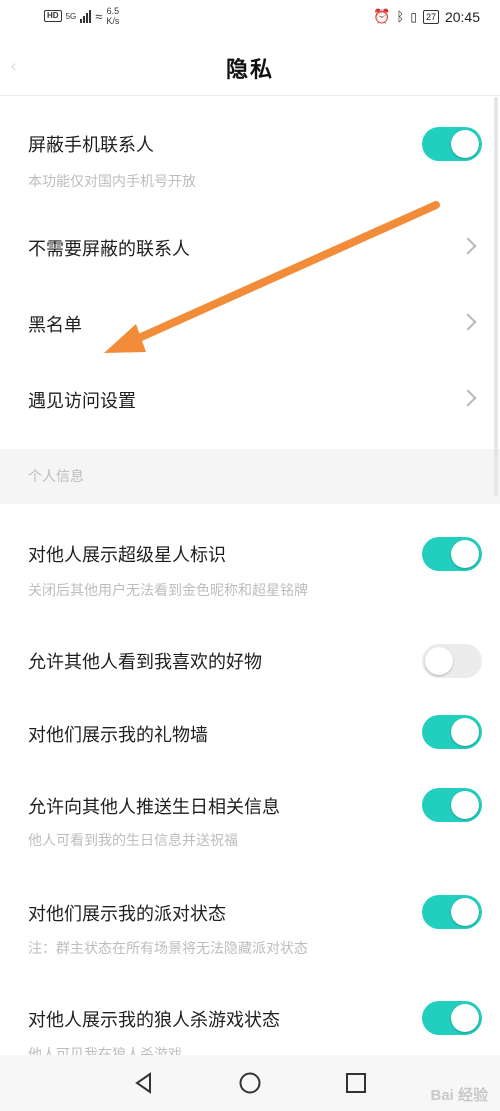  What do you see at coordinates (250, 734) in the screenshot?
I see `row-gift-wall: 对他们展示我的礼物墙` at bounding box center [250, 734].